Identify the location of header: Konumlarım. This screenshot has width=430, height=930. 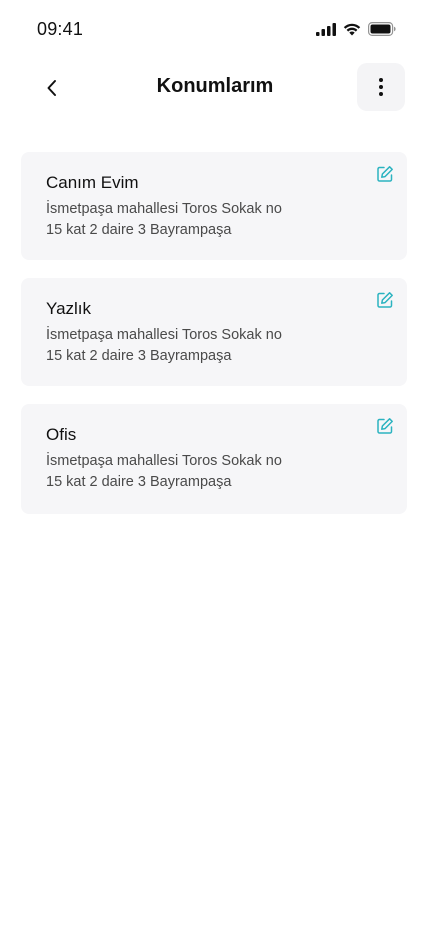
(215, 87).